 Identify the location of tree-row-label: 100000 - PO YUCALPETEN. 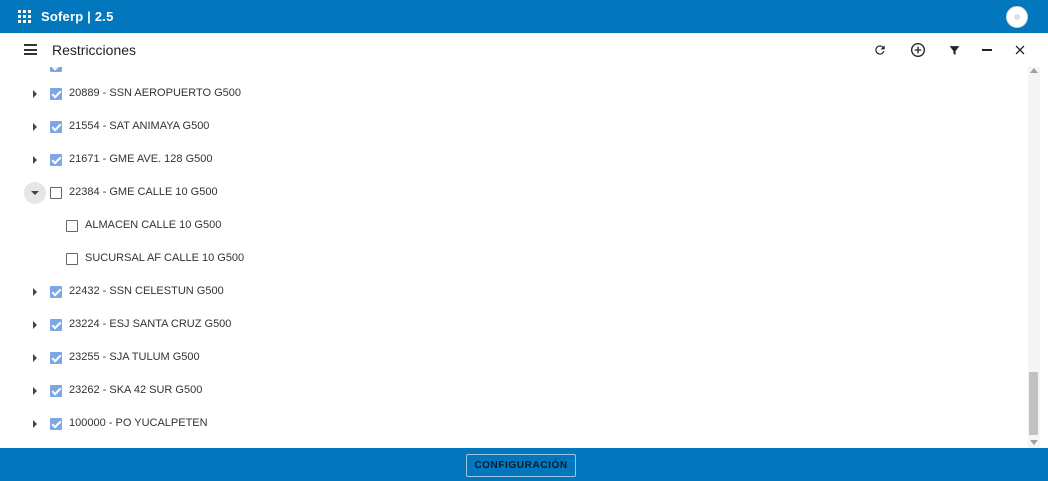
(138, 423).